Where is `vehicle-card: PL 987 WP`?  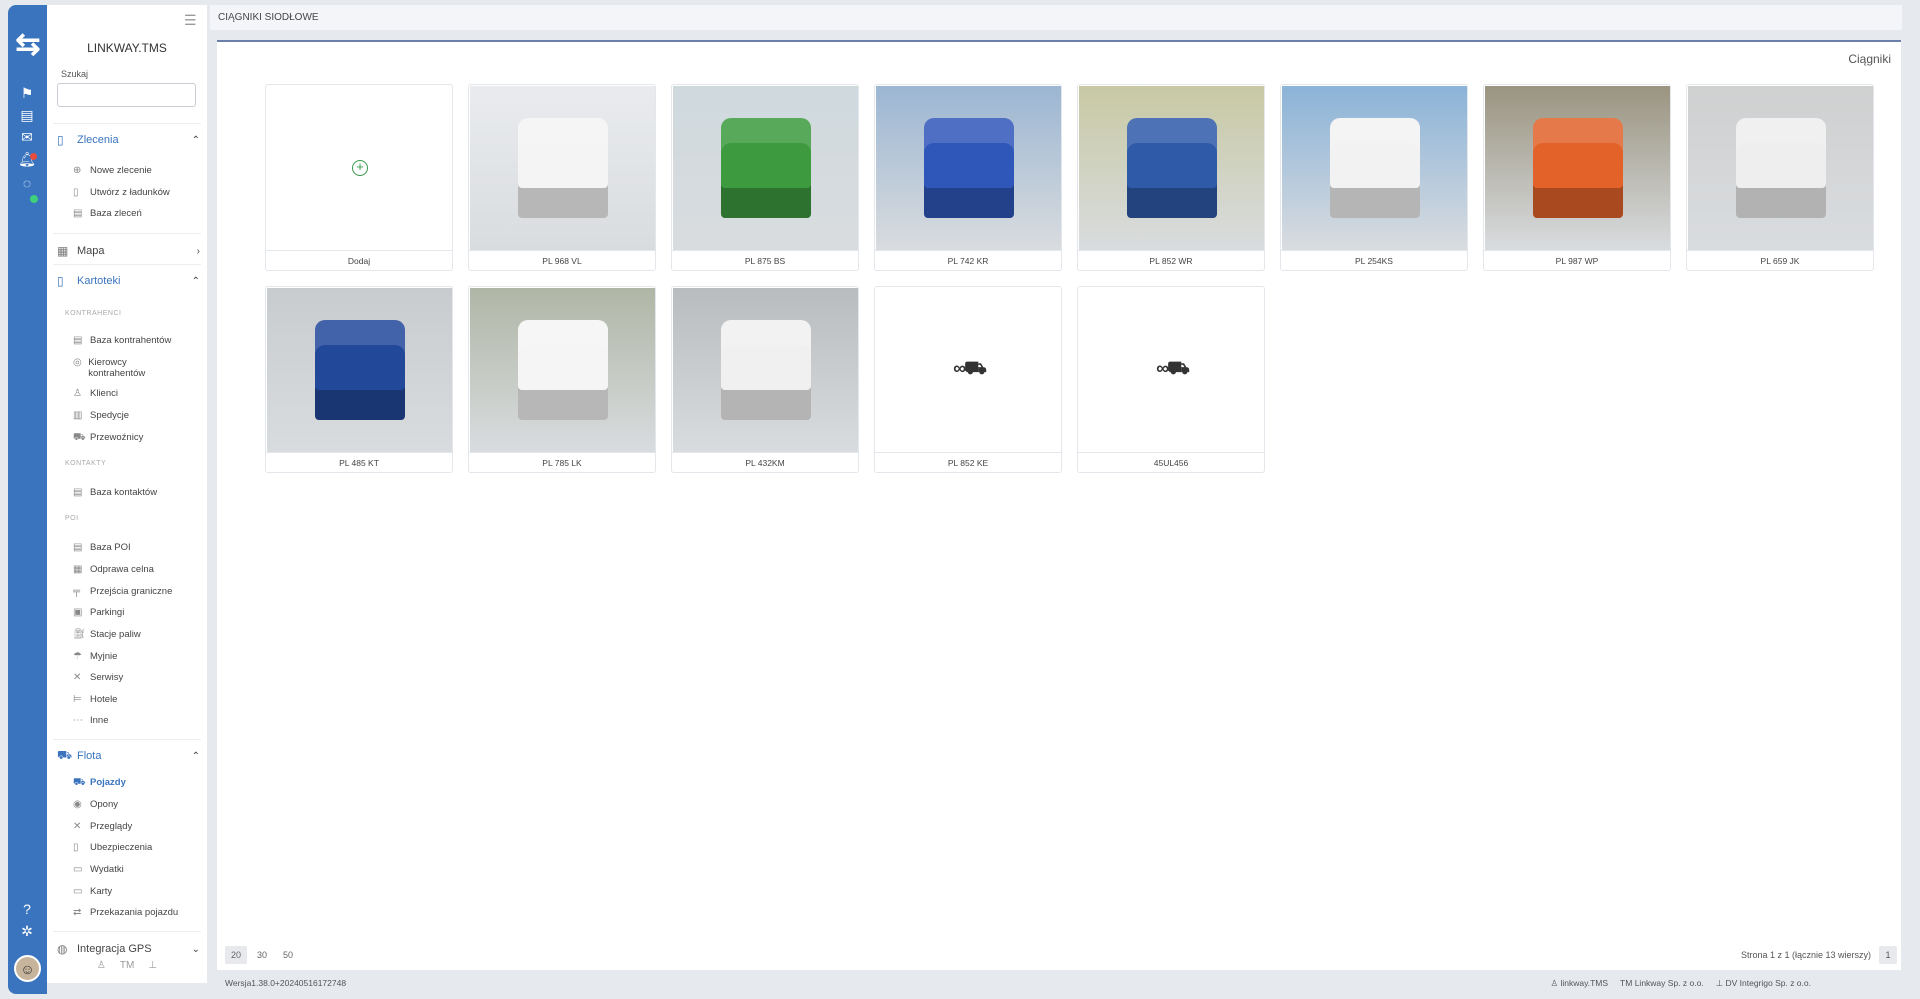 vehicle-card: PL 987 WP is located at coordinates (1577, 177).